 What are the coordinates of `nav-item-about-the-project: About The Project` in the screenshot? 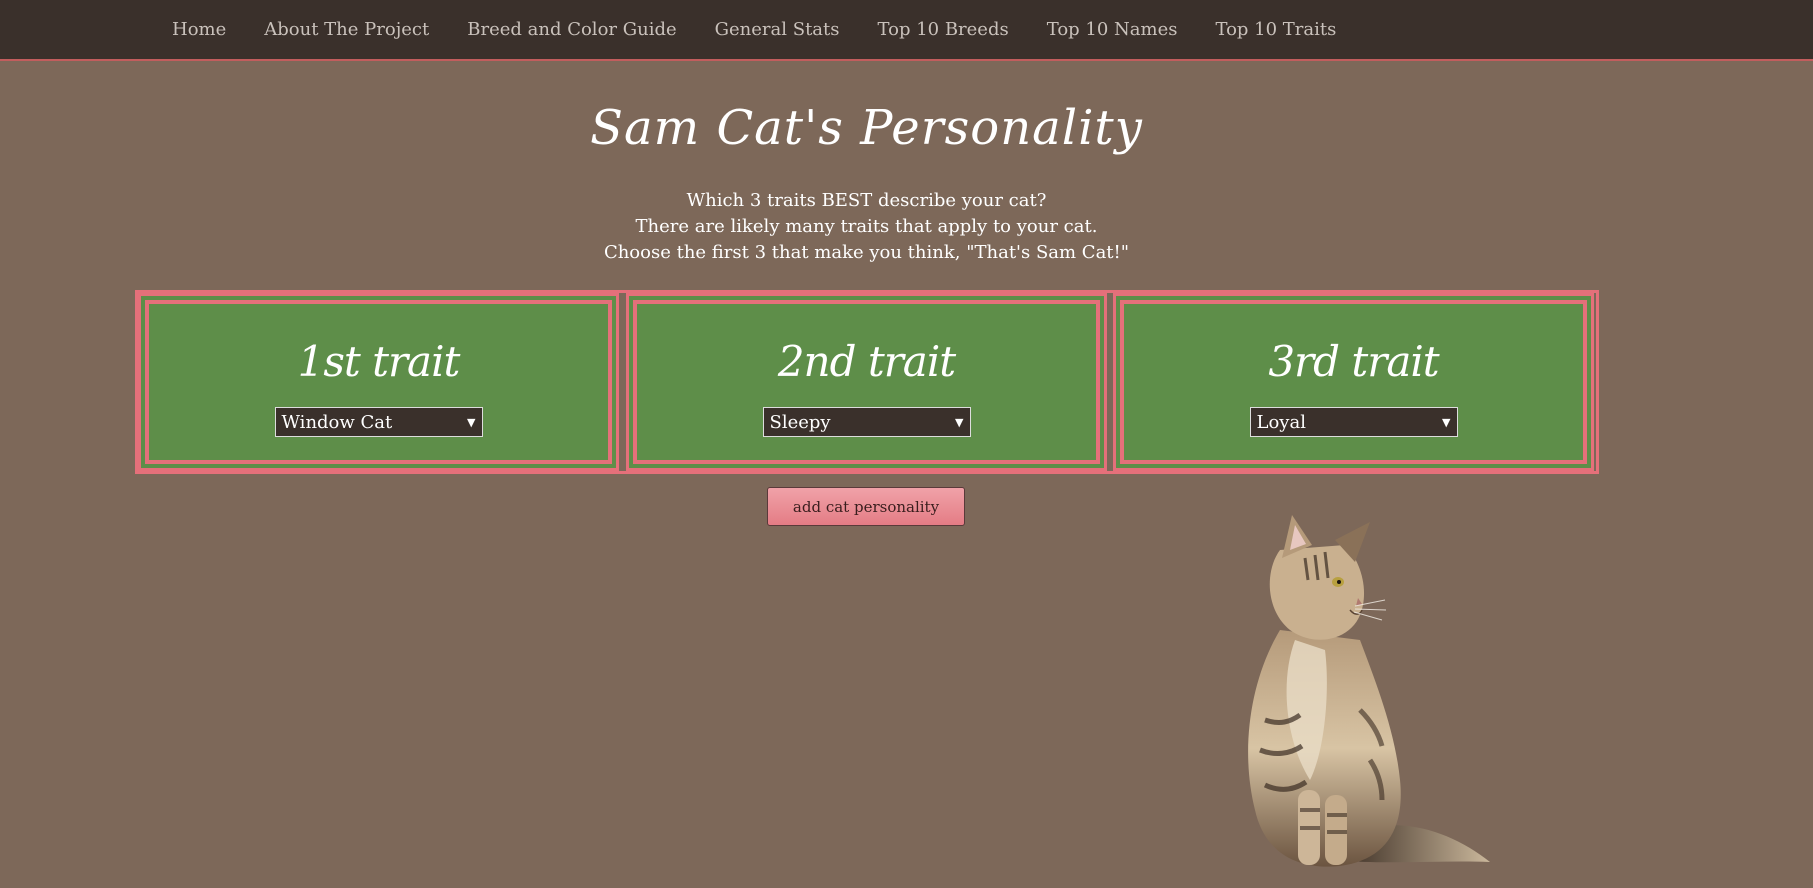 It's located at (346, 29).